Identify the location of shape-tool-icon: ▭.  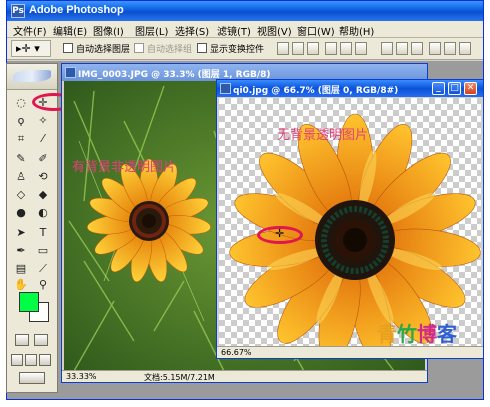
(43, 250).